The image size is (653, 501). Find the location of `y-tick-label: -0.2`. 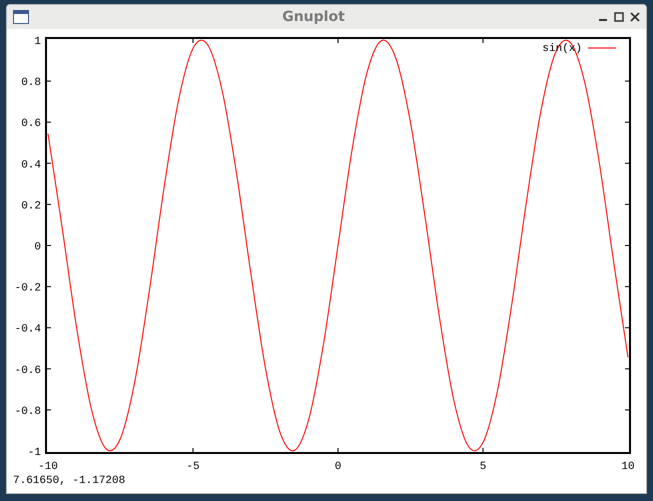

y-tick-label: -0.2 is located at coordinates (27, 288).